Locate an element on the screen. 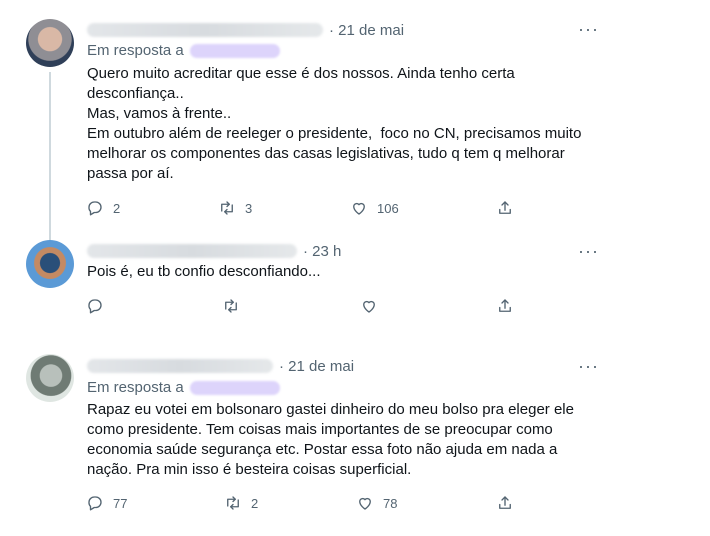 The width and height of the screenshot is (710, 536). reply-count: 77 is located at coordinates (120, 503).